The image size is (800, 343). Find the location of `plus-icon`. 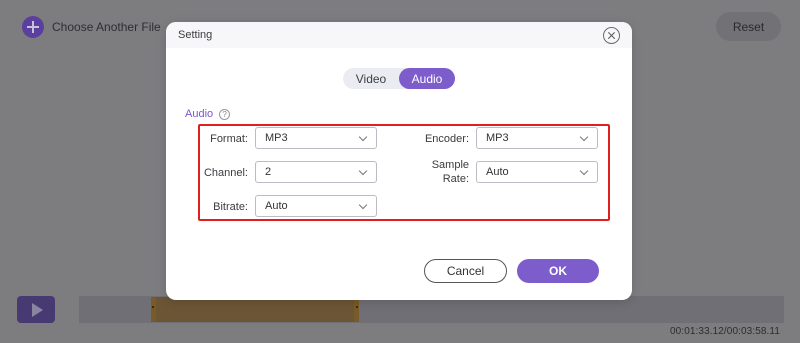

plus-icon is located at coordinates (33, 27).